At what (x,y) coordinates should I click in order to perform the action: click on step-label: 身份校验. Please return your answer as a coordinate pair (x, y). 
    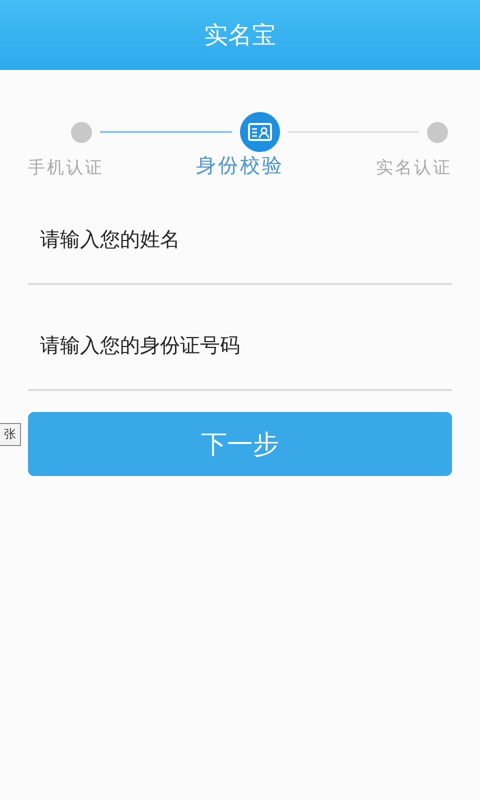
    Looking at the image, I should click on (240, 165).